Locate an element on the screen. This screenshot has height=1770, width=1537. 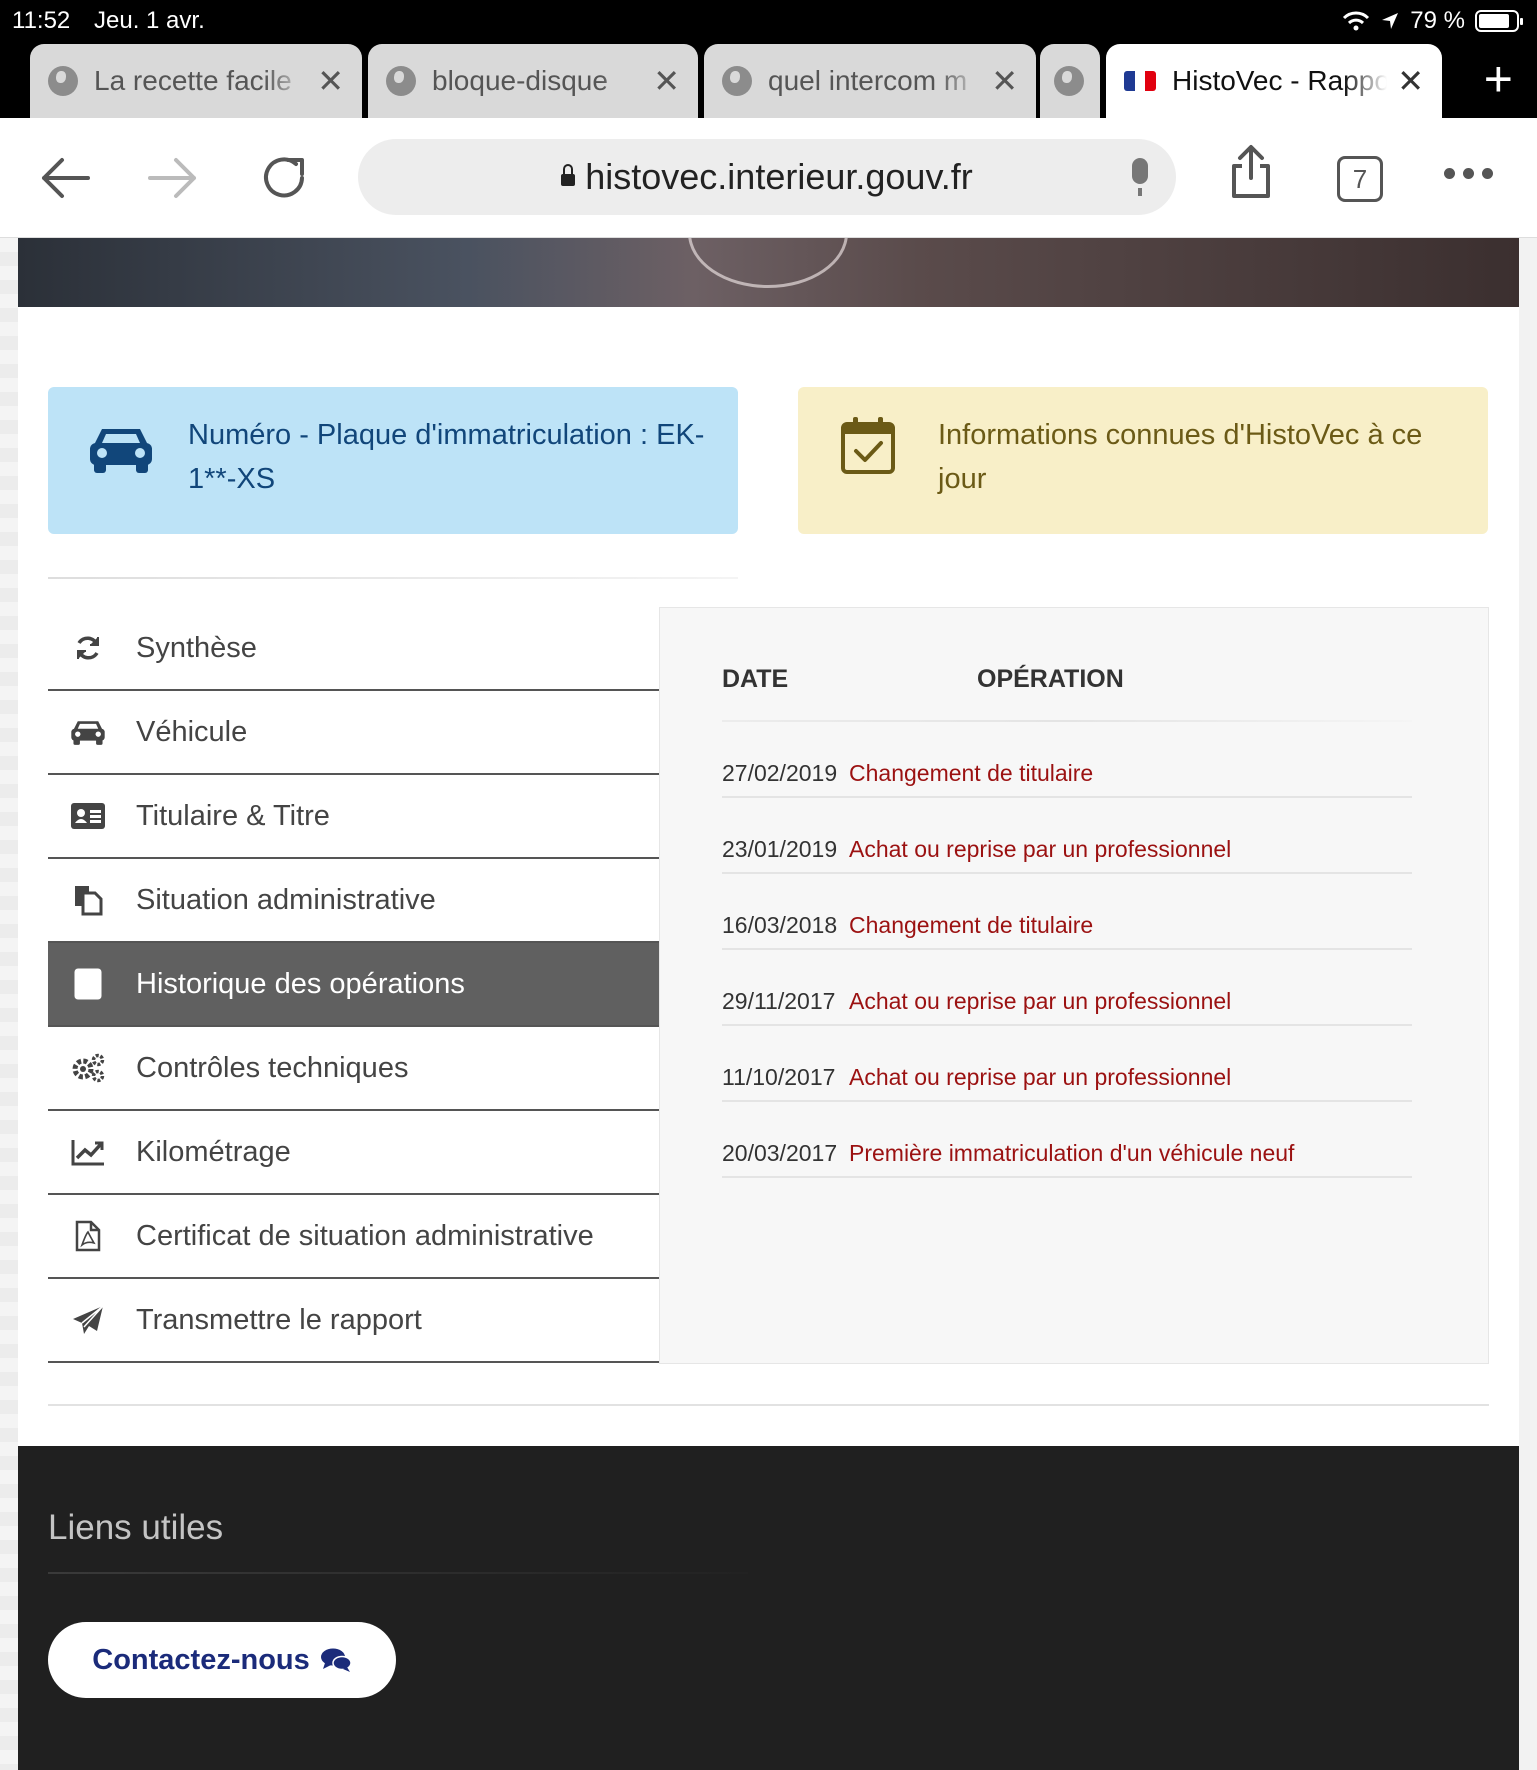
row-date: 29/11/2017 is located at coordinates (779, 1001).